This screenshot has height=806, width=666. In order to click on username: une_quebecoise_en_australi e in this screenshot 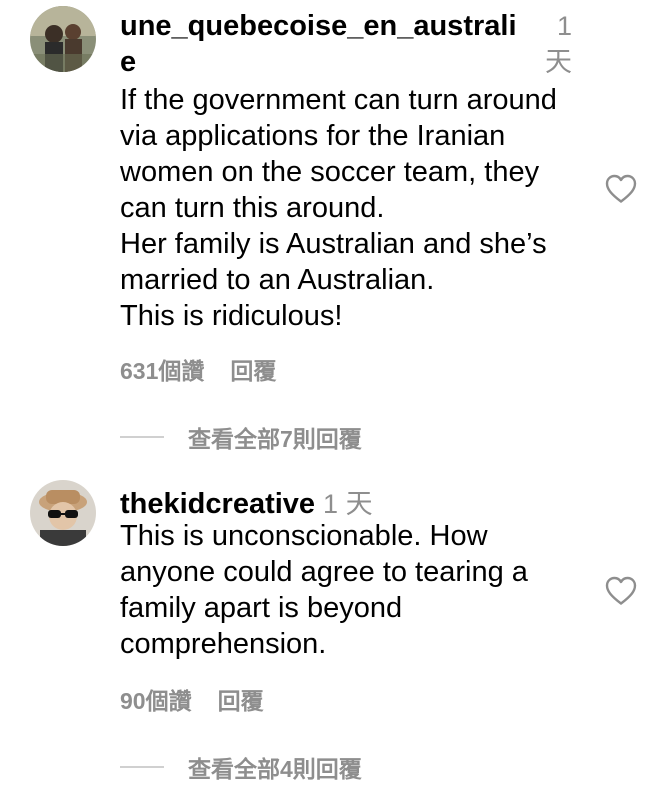, I will do `click(330, 44)`.